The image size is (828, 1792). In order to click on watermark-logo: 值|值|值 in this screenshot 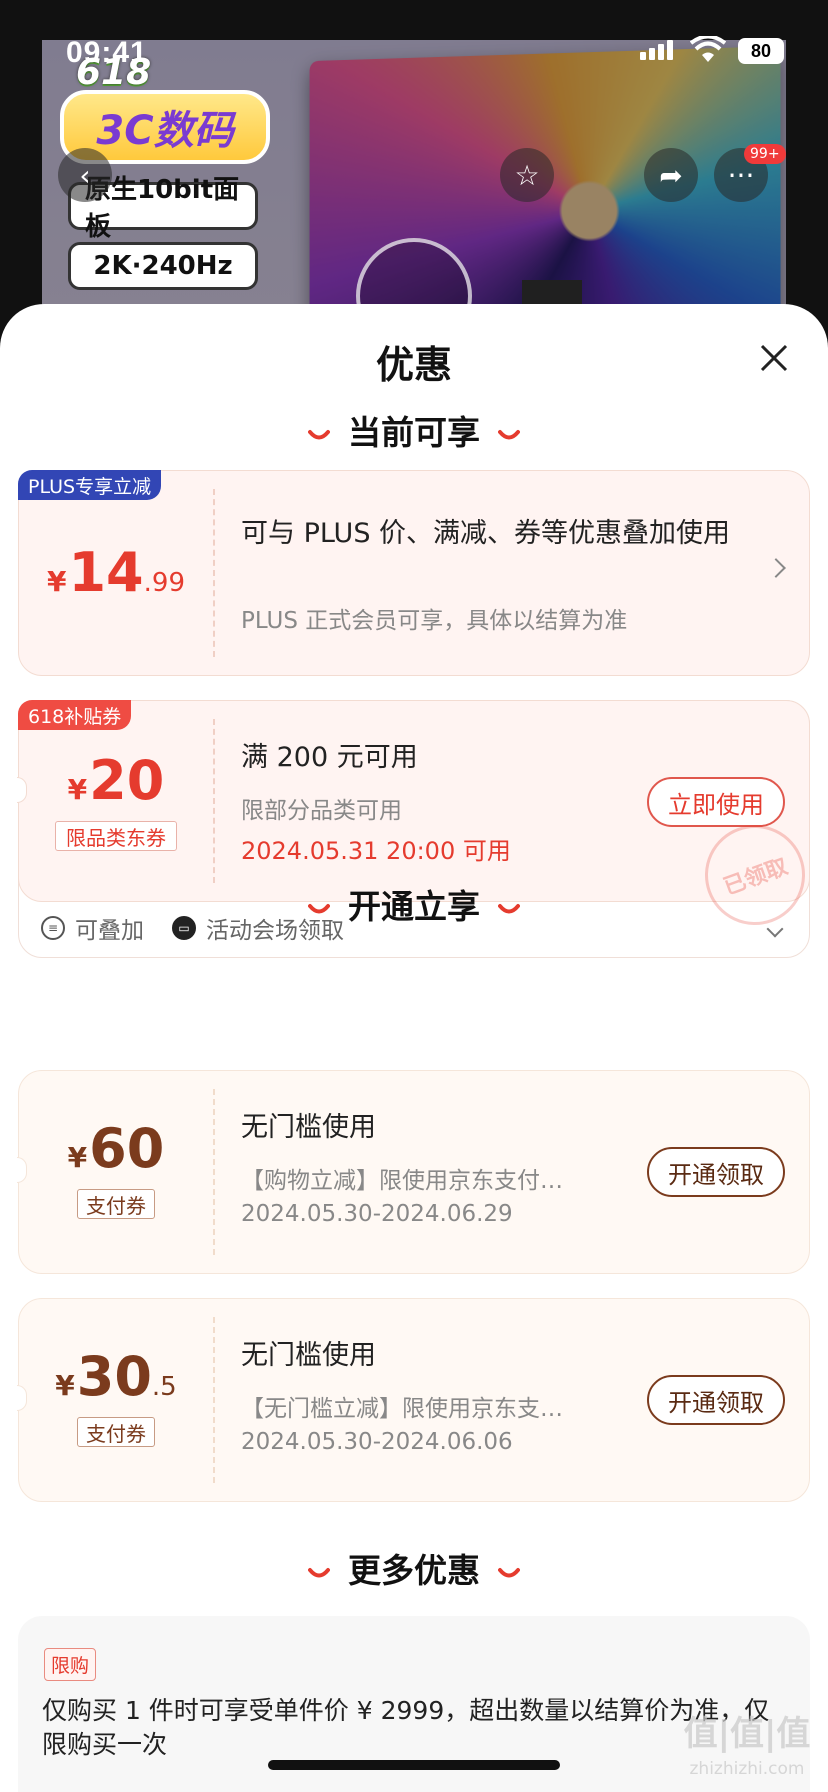, I will do `click(747, 1734)`.